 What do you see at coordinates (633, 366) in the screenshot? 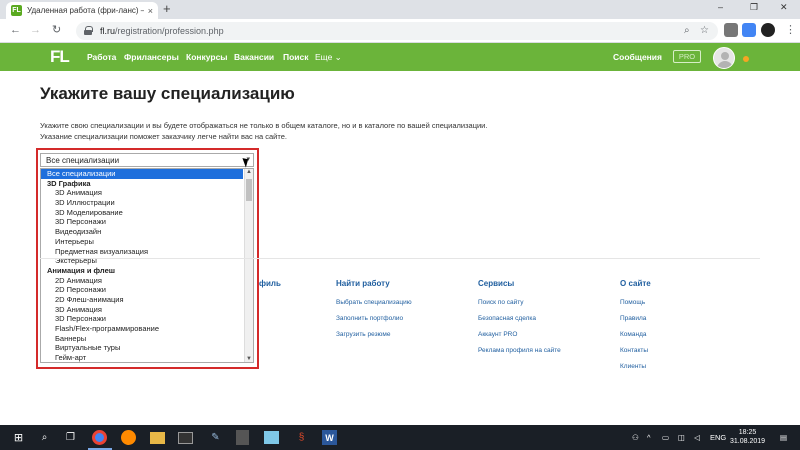
I see `footer-link: Клиенты` at bounding box center [633, 366].